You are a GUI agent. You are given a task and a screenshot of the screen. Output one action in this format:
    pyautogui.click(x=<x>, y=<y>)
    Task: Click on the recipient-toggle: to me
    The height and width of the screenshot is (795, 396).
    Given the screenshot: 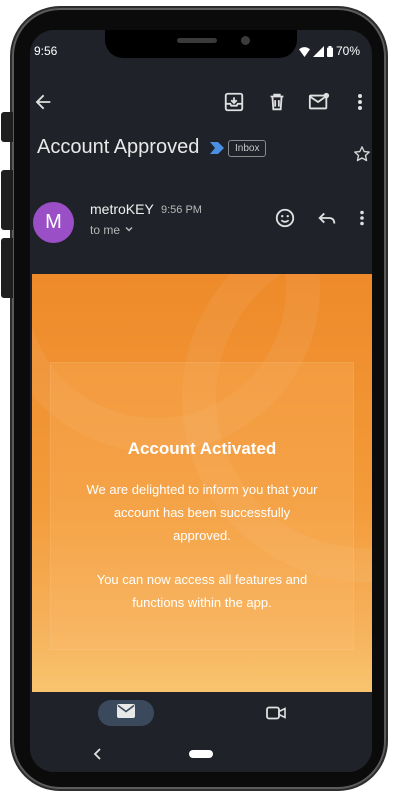 What is the action you would take?
    pyautogui.click(x=112, y=230)
    